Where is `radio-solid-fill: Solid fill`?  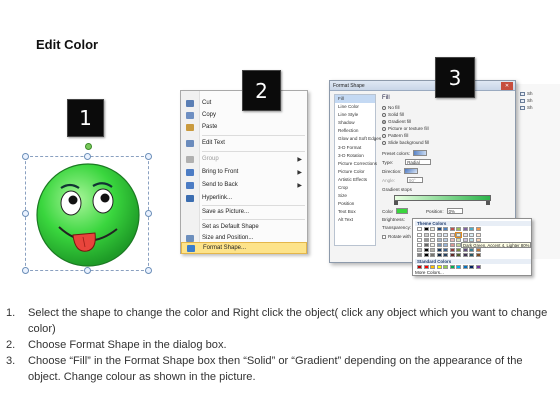 radio-solid-fill: Solid fill is located at coordinates (393, 114).